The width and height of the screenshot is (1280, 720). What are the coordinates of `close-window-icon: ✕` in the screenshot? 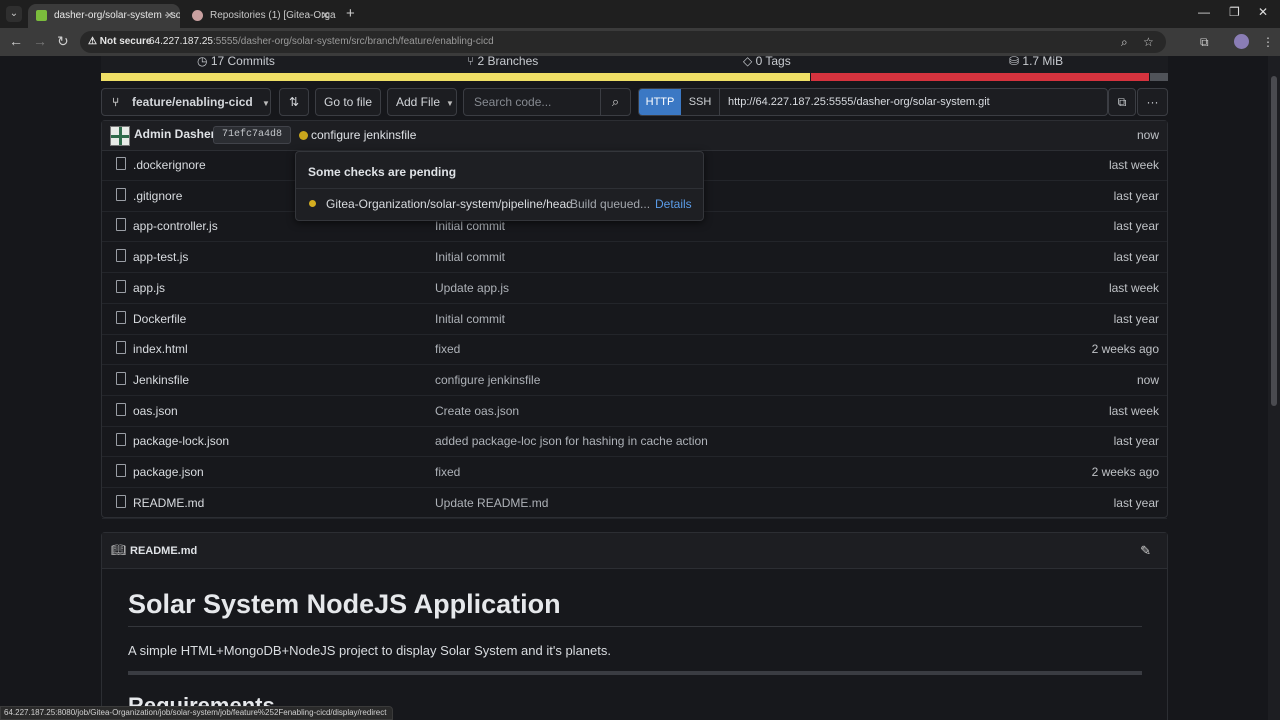 It's located at (1263, 12).